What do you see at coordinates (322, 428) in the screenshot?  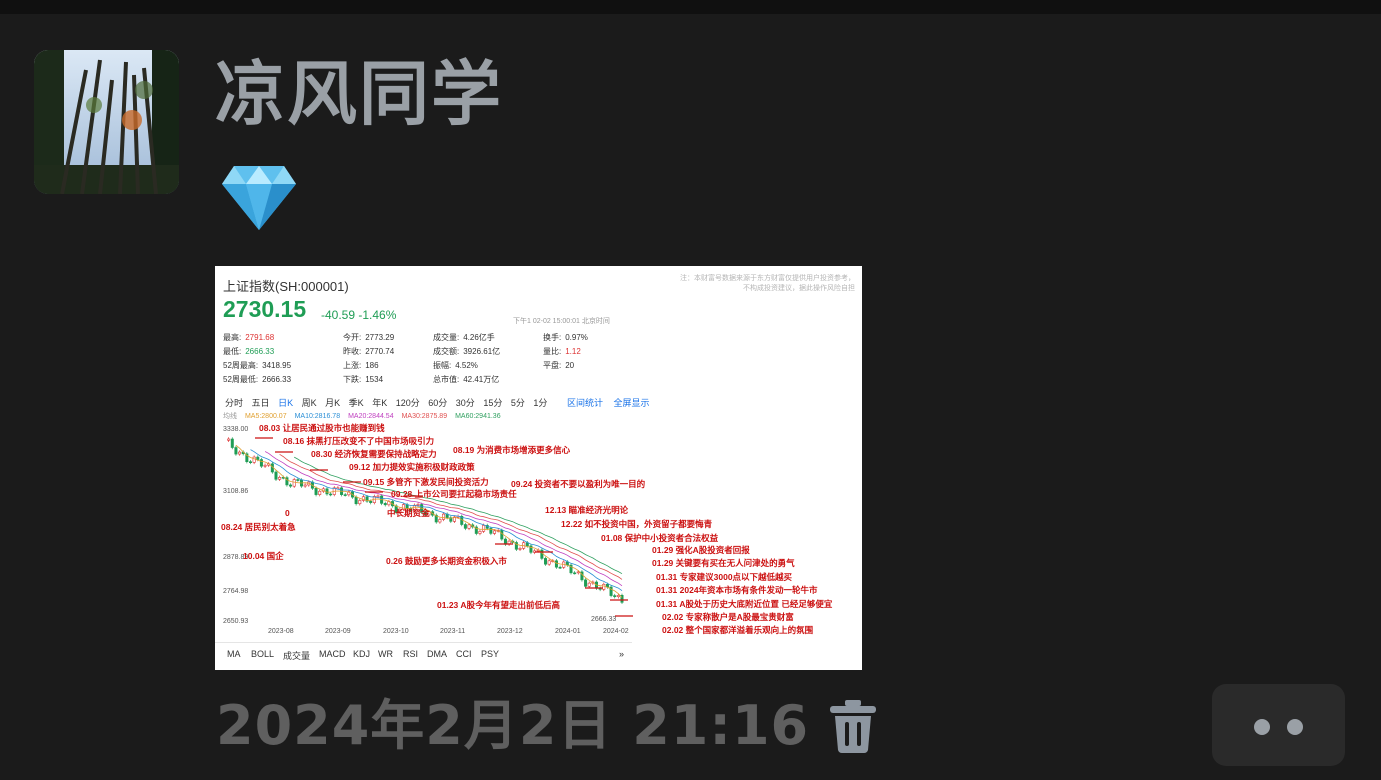 I see `chart-annotation: 08.03 让居民通过股市也能赚到钱` at bounding box center [322, 428].